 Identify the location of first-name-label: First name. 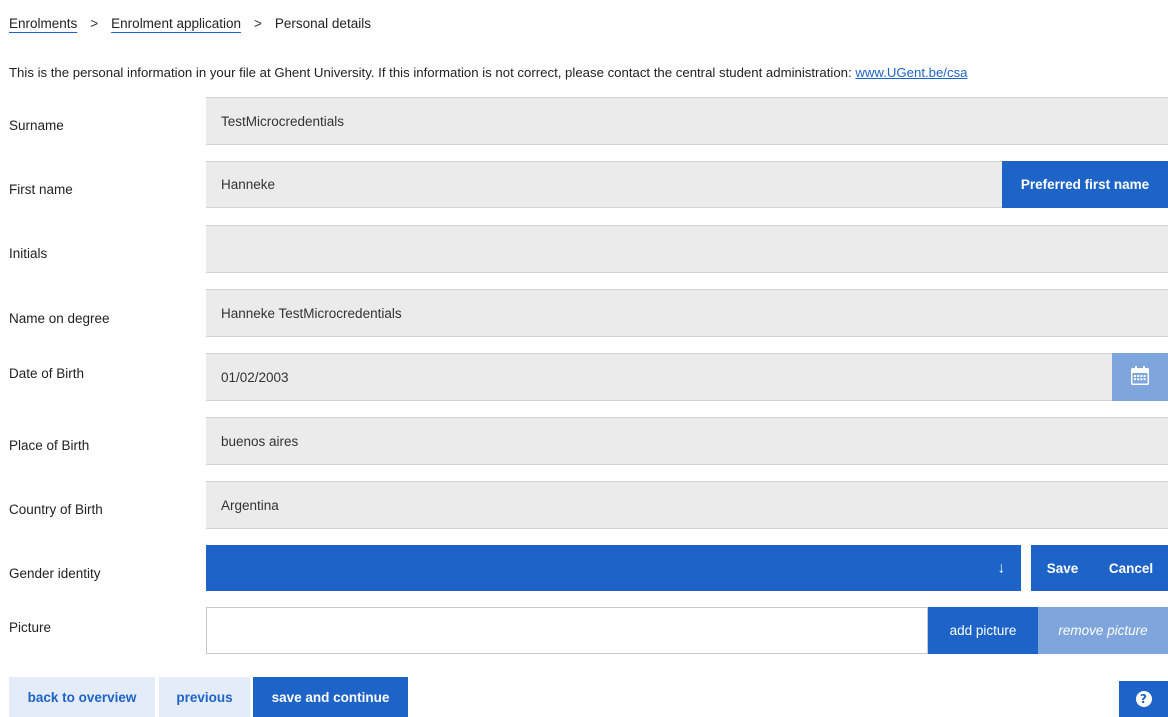
(41, 189).